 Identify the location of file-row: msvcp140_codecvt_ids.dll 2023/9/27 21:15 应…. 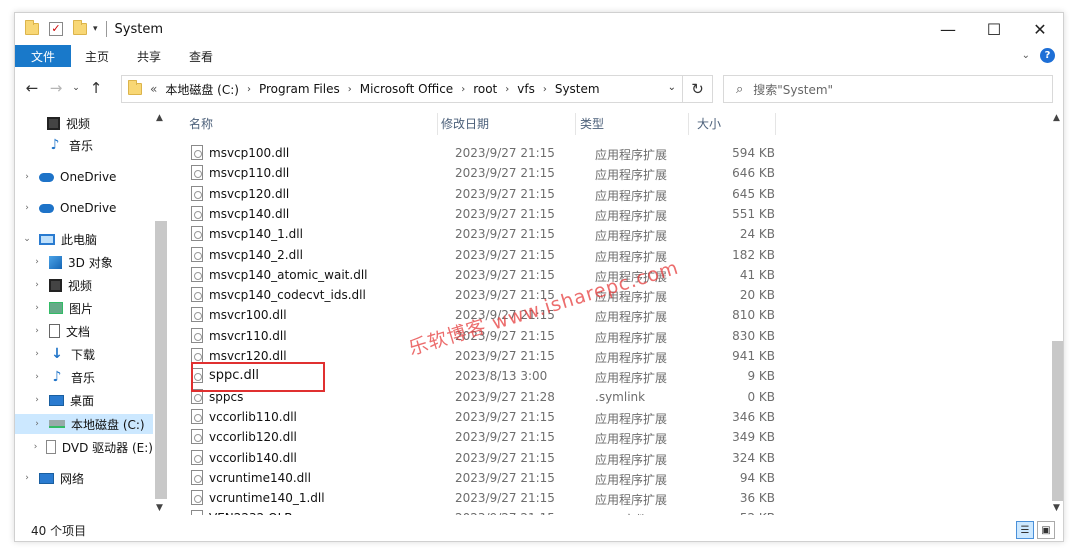
(475, 295).